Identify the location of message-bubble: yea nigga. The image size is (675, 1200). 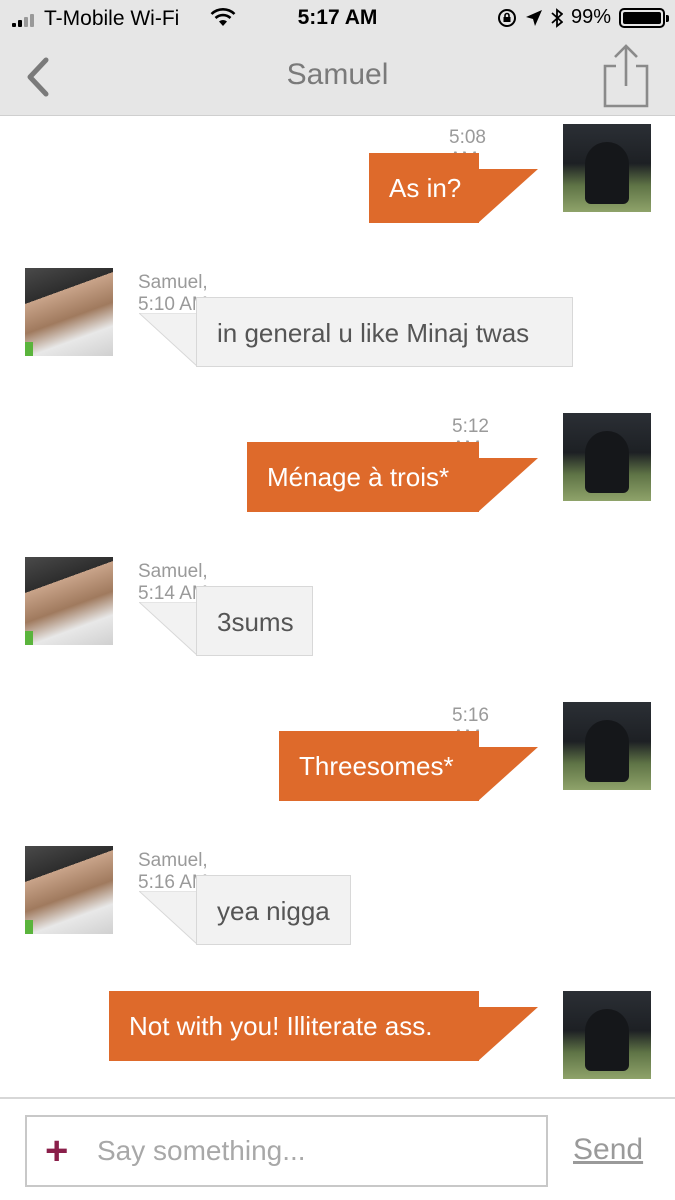
(273, 910).